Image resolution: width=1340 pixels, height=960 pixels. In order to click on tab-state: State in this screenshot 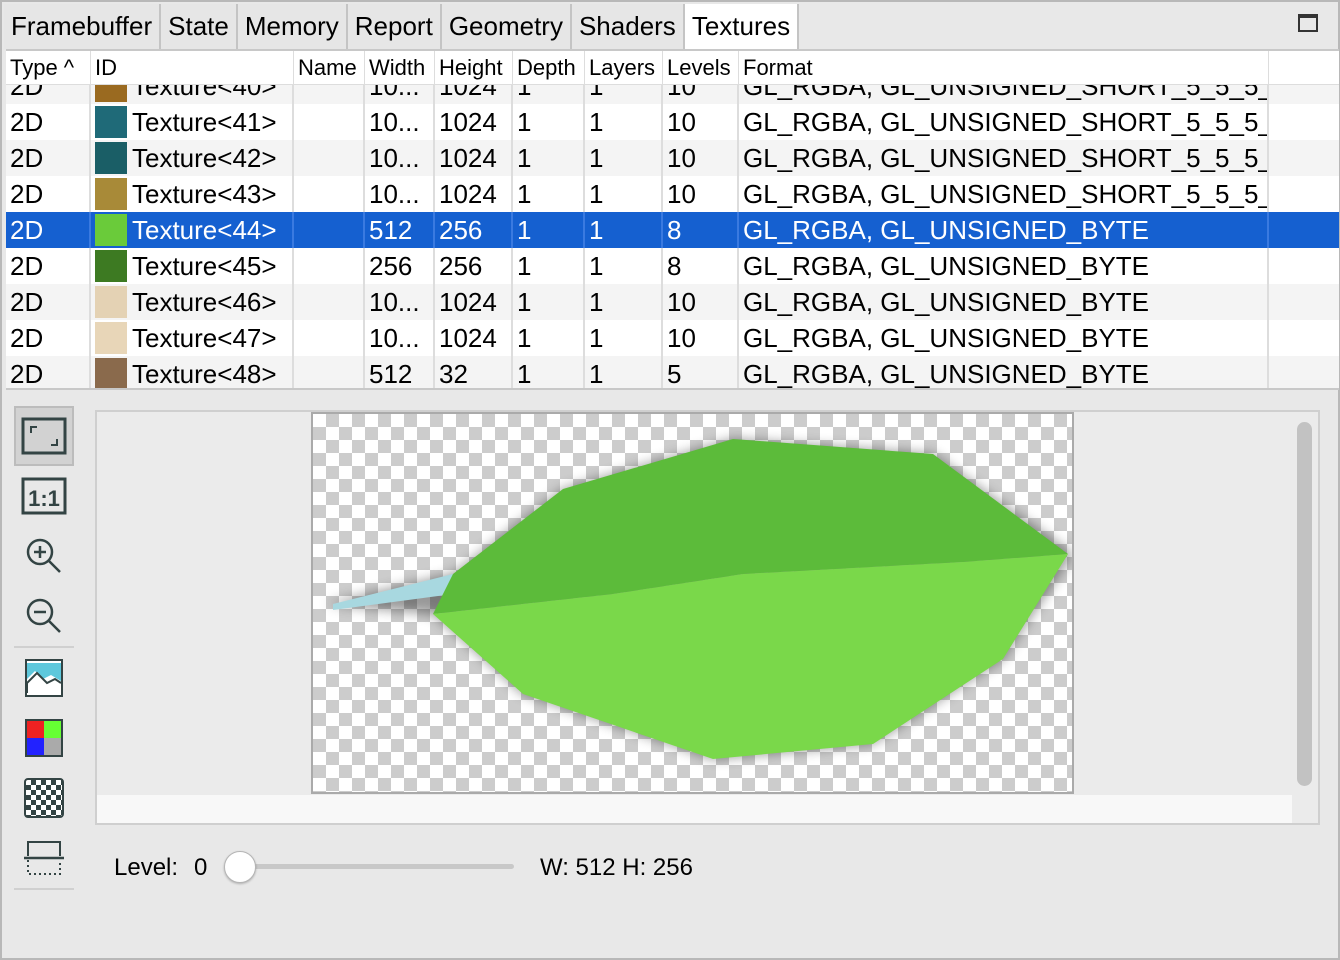, I will do `click(199, 26)`.